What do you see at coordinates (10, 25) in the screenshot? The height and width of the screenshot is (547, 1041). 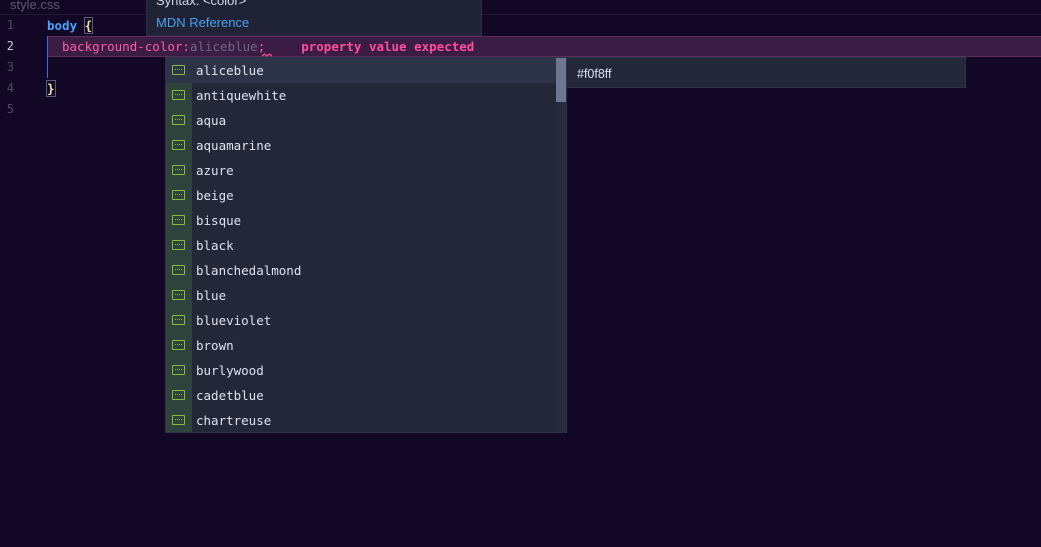 I see `line-number-1: 1` at bounding box center [10, 25].